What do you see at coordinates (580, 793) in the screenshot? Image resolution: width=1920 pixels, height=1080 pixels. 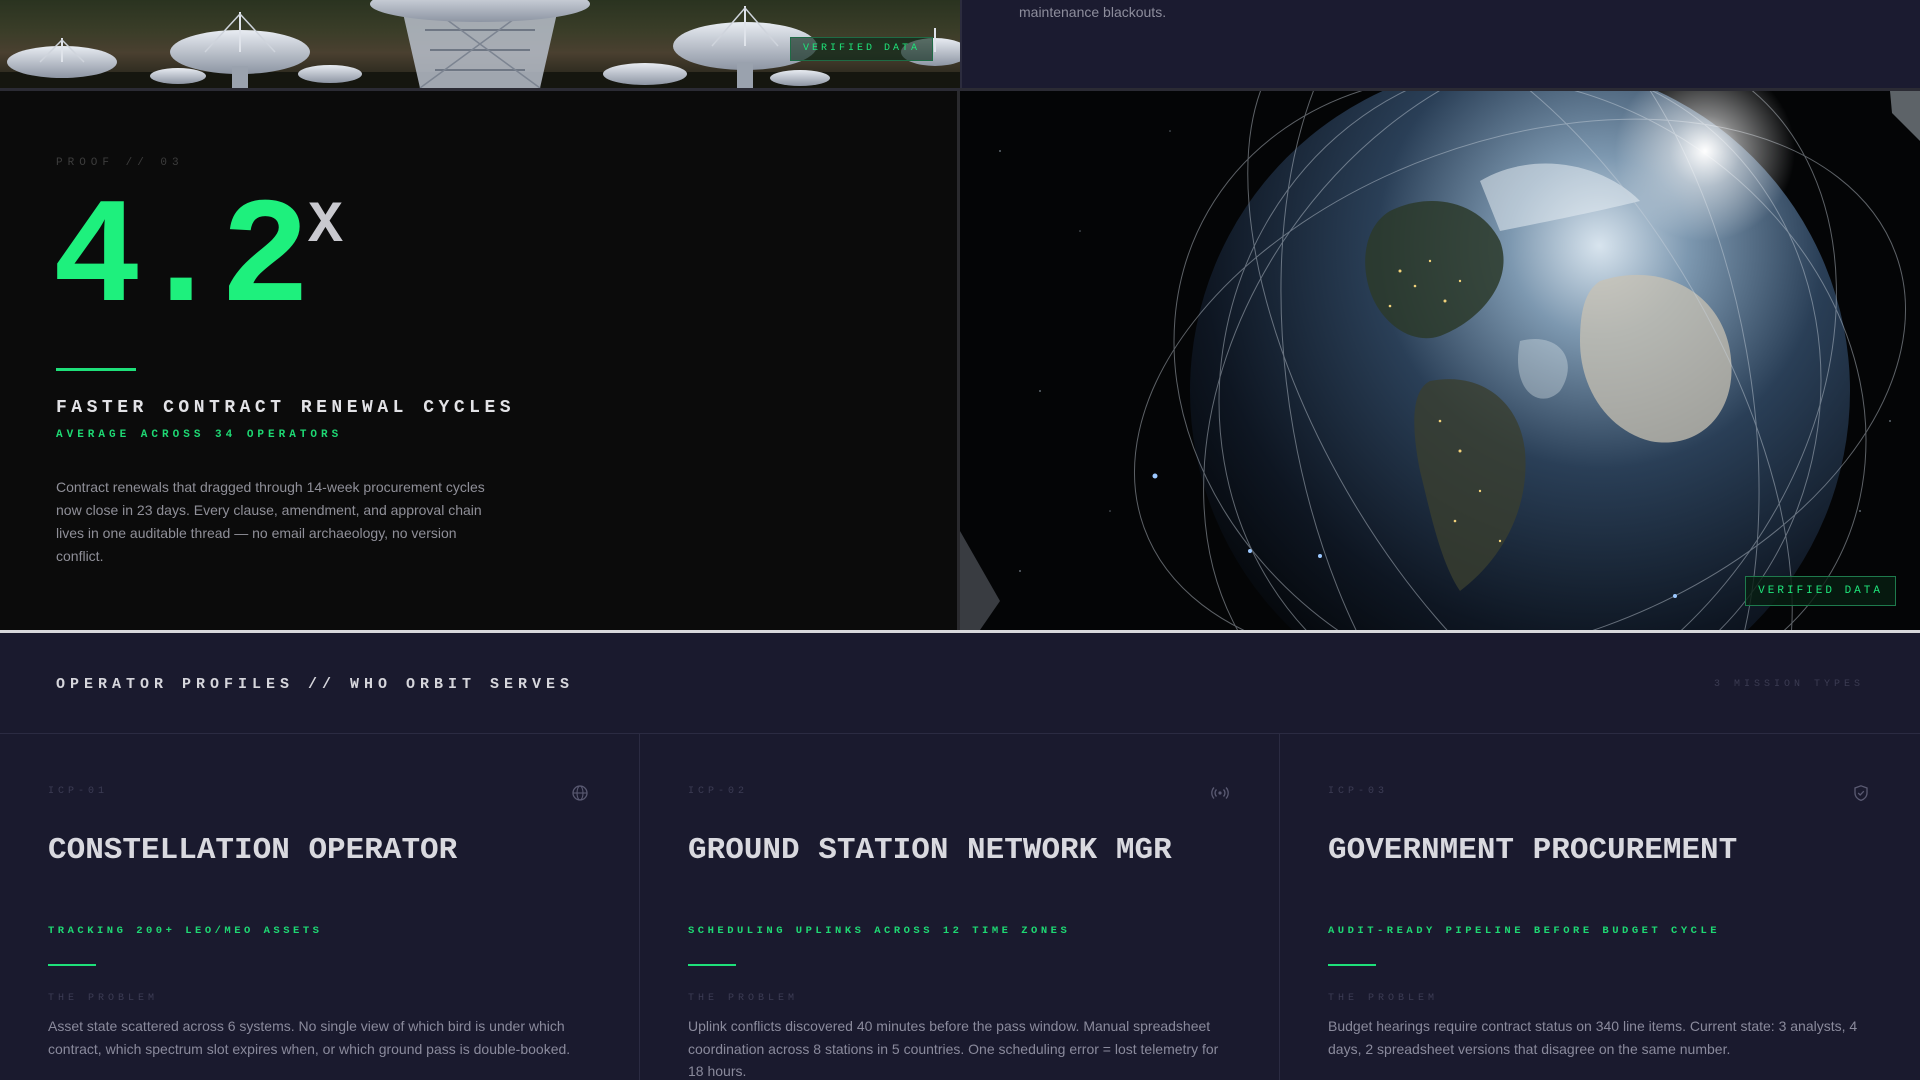 I see `globe-icon` at bounding box center [580, 793].